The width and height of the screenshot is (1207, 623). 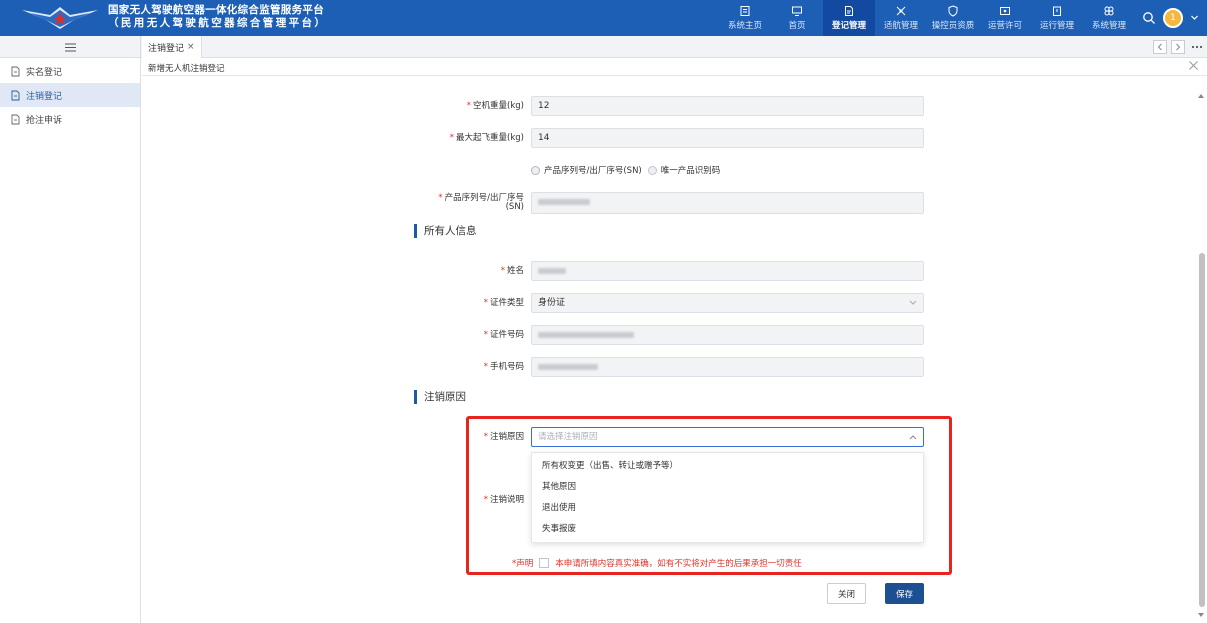 I want to click on declaration-checkbox, so click(x=544, y=563).